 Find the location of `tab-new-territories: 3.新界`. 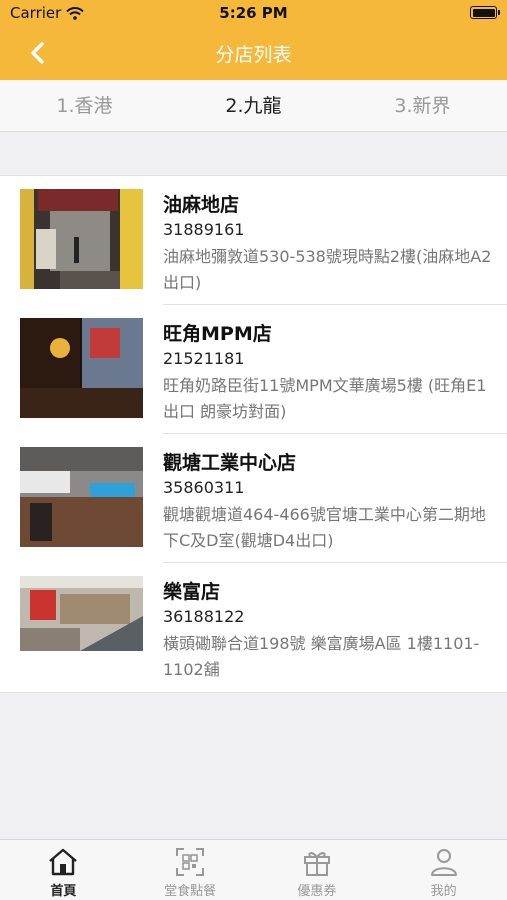

tab-new-territories: 3.新界 is located at coordinates (422, 105).